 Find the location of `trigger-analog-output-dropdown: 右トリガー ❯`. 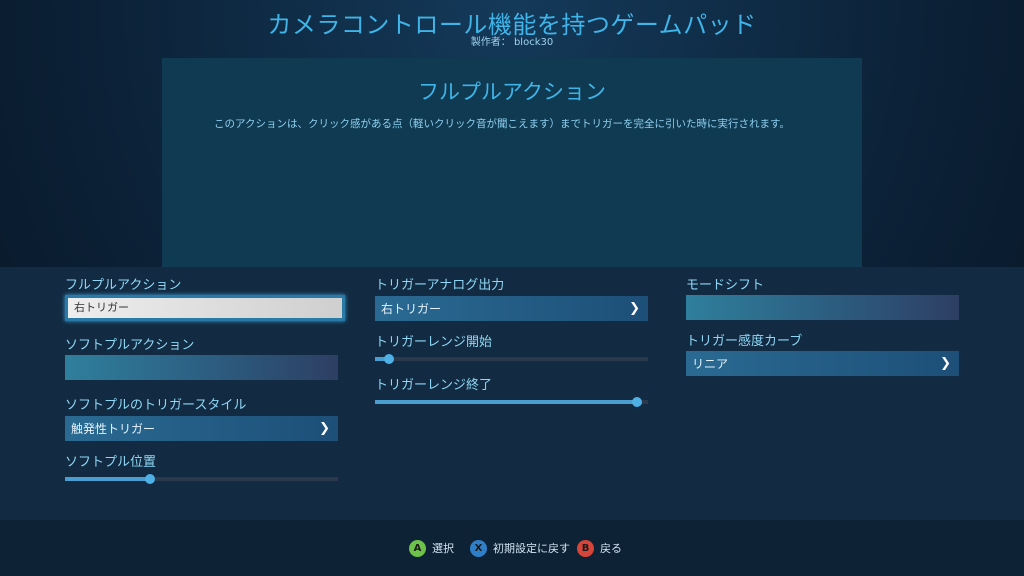

trigger-analog-output-dropdown: 右トリガー ❯ is located at coordinates (511, 308).